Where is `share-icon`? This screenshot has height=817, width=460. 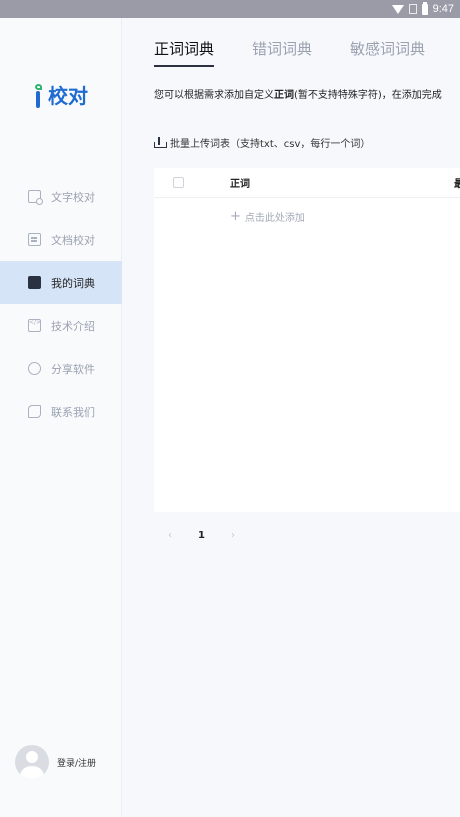
share-icon is located at coordinates (34, 368).